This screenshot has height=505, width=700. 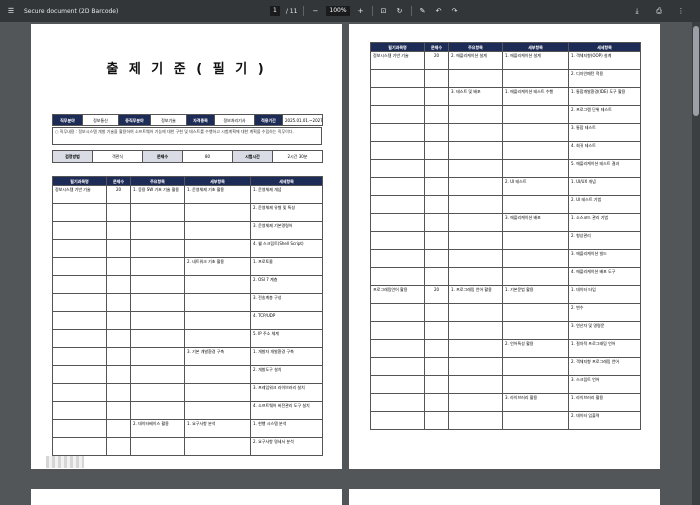 I want to click on table-cell: 3. 전송계층 구성, so click(x=286, y=302).